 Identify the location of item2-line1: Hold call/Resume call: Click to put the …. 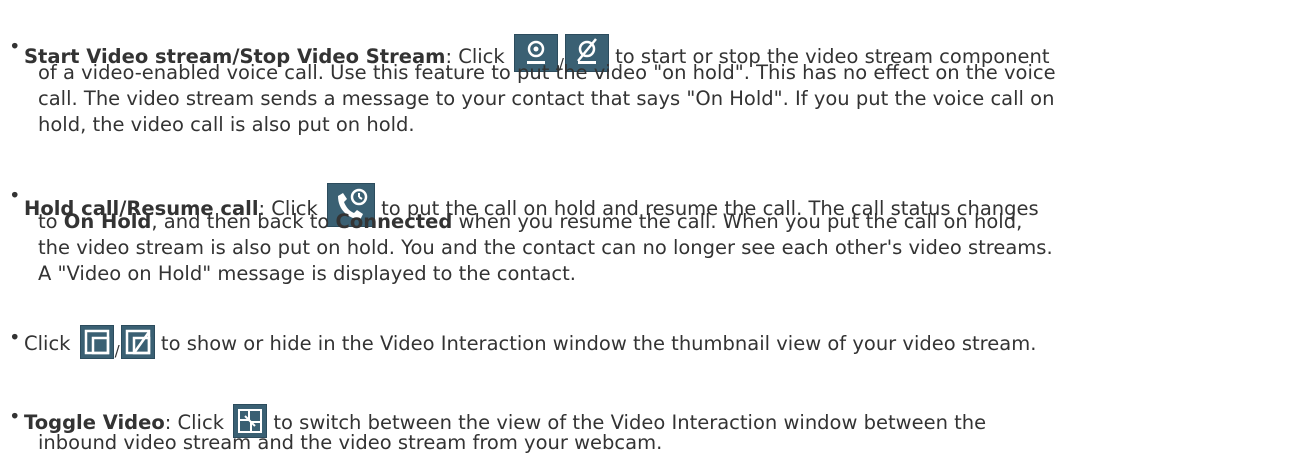
(531, 205).